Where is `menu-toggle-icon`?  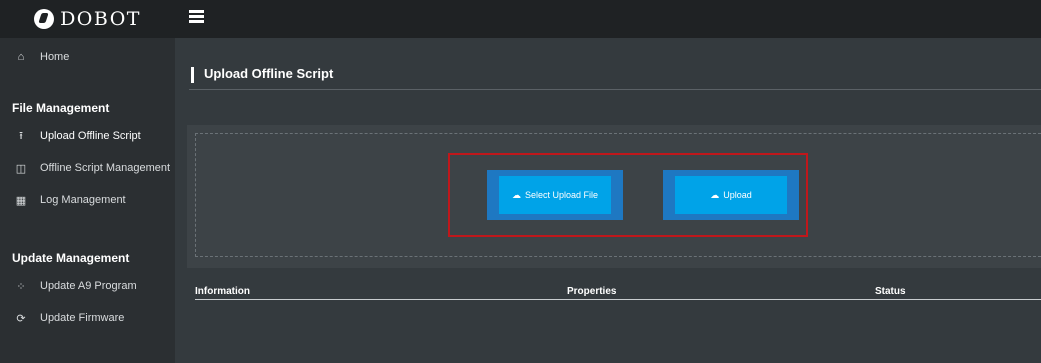 menu-toggle-icon is located at coordinates (196, 17).